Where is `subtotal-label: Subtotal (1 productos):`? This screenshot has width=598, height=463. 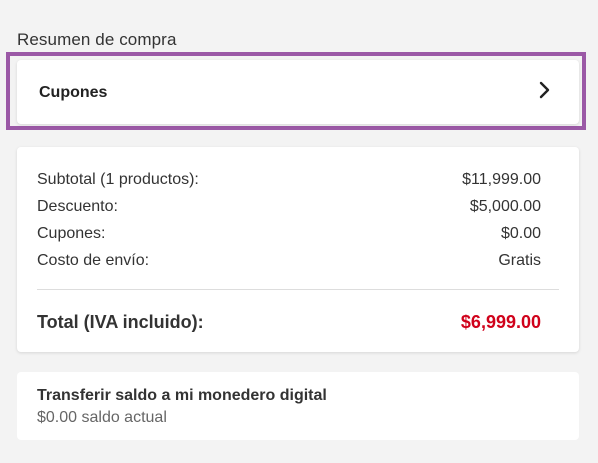
subtotal-label: Subtotal (1 productos): is located at coordinates (118, 179).